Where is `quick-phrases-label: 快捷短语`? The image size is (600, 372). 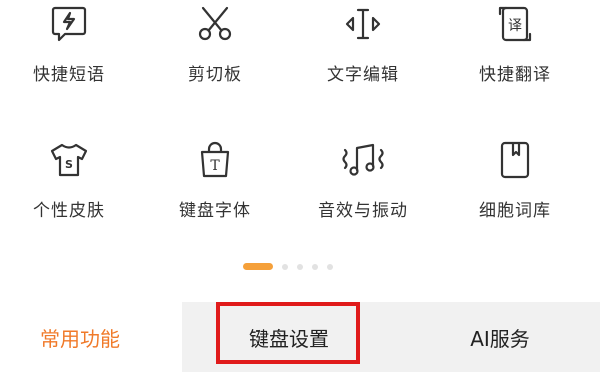
quick-phrases-label: 快捷短语 is located at coordinates (69, 75).